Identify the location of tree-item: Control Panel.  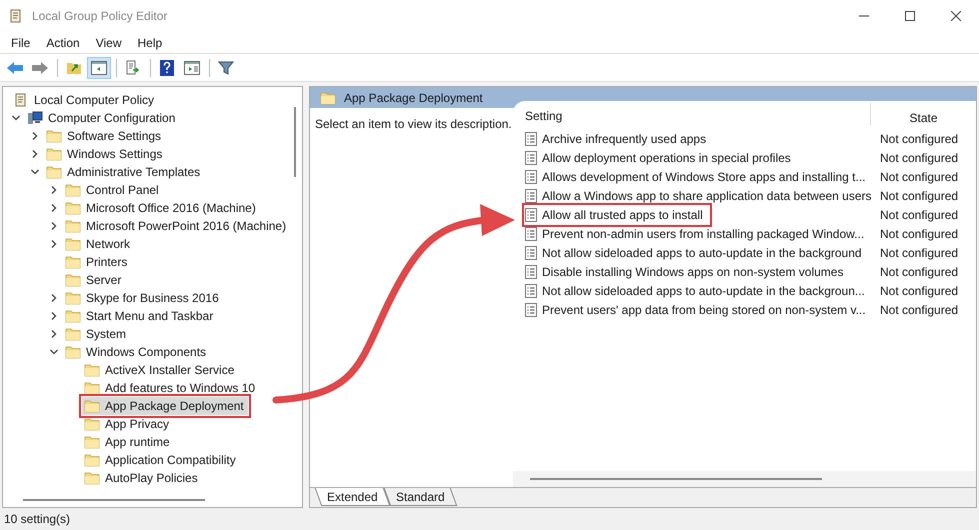
(113, 190).